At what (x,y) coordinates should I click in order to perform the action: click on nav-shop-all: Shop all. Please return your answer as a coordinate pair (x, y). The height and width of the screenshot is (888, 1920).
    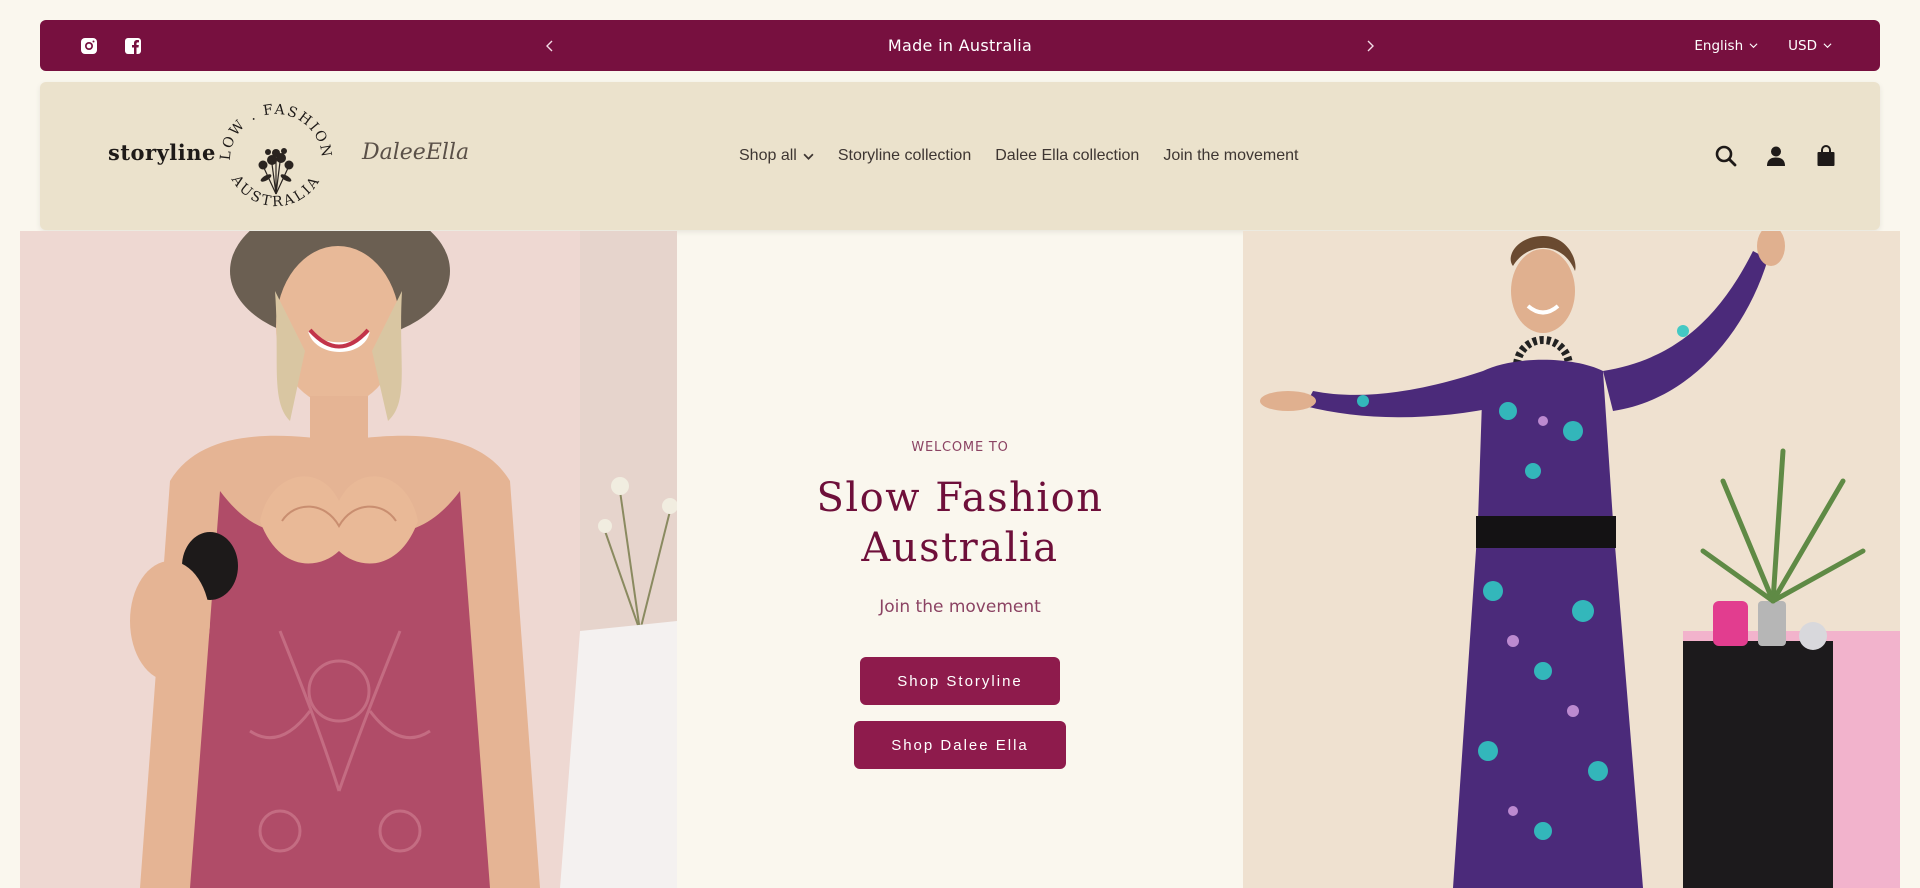
    Looking at the image, I should click on (776, 156).